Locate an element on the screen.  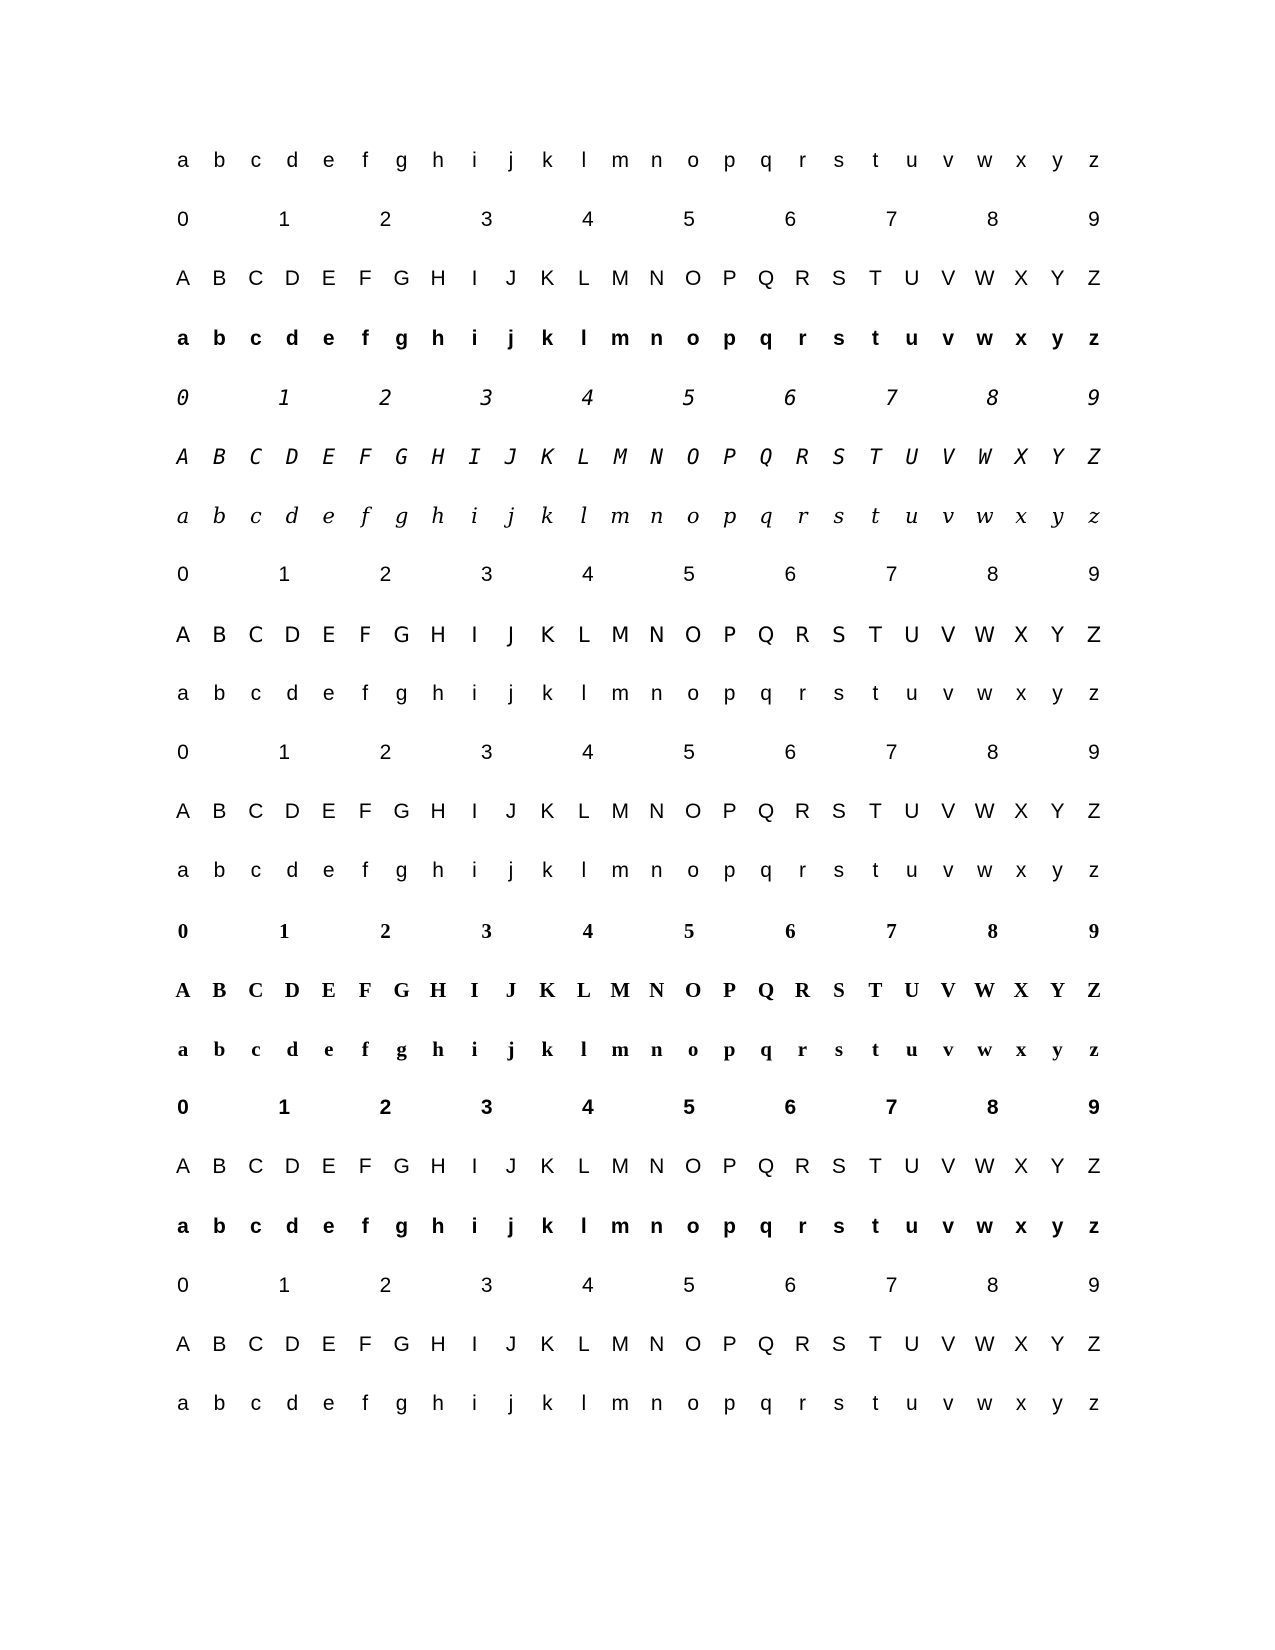
glyph: W is located at coordinates (984, 1167).